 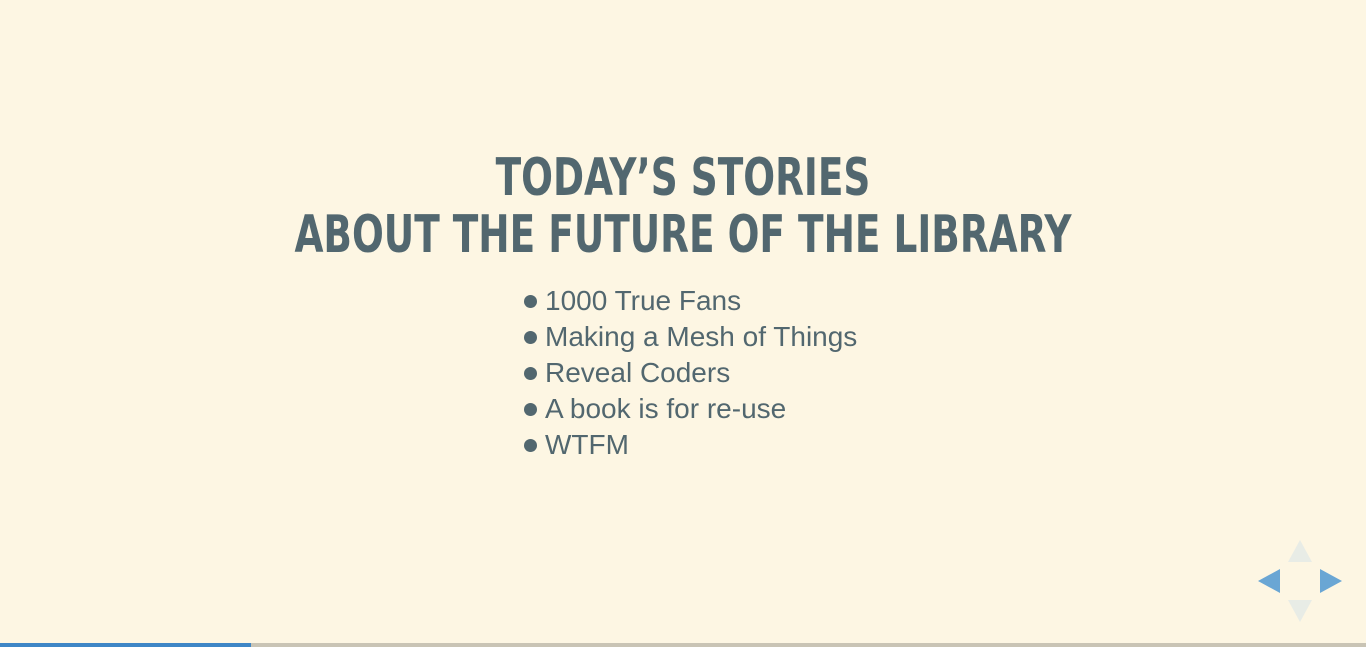 What do you see at coordinates (683, 645) in the screenshot?
I see `progress-bar` at bounding box center [683, 645].